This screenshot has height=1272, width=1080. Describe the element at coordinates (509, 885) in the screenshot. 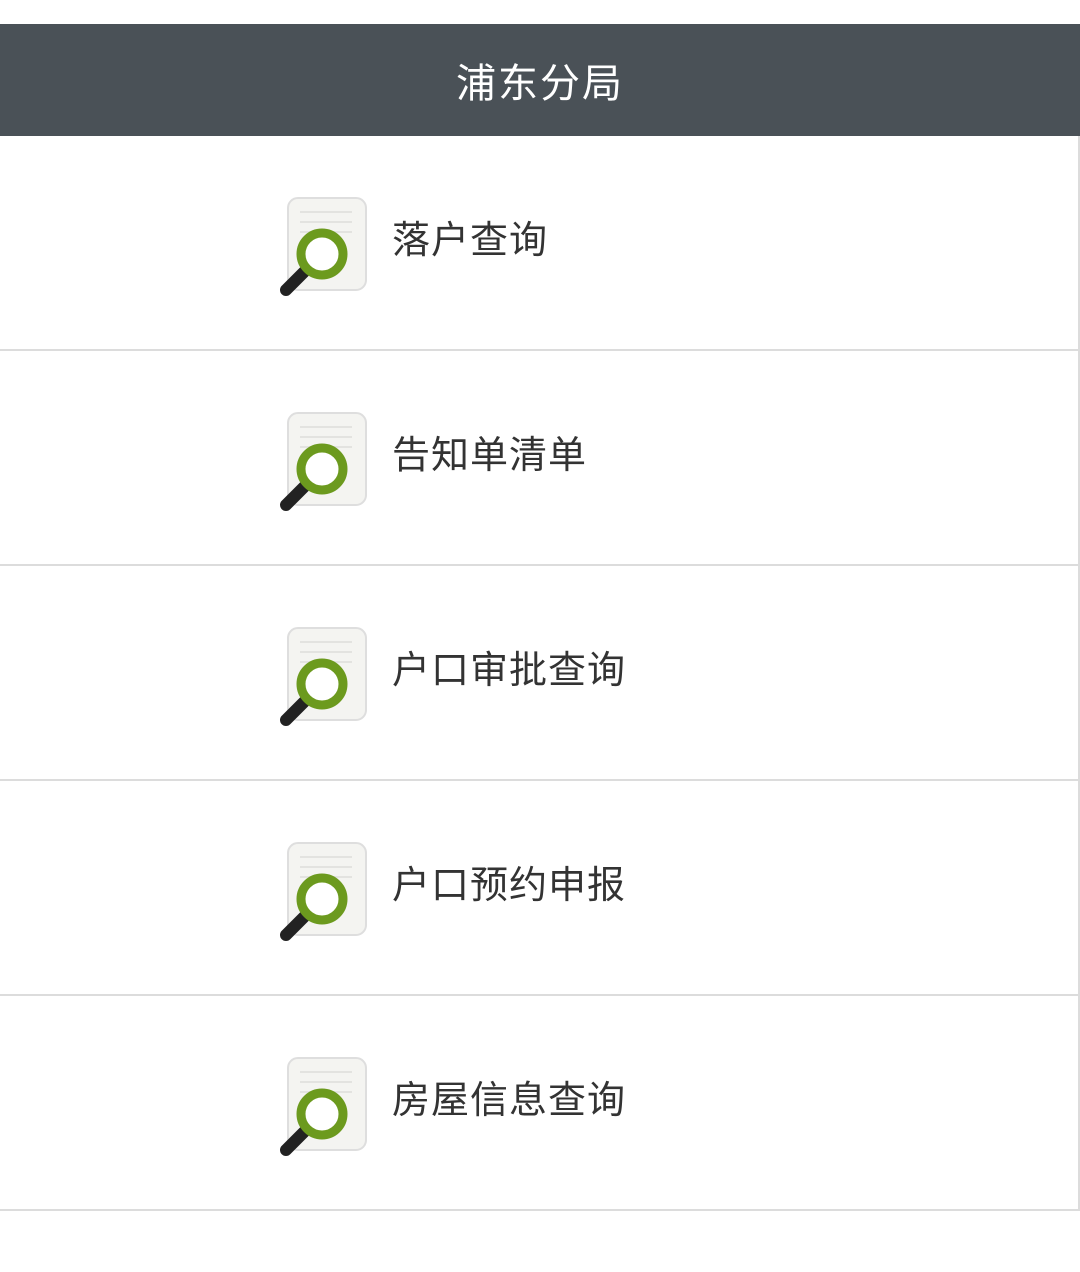

I see `menu-item-label: 户口预约申报` at that location.